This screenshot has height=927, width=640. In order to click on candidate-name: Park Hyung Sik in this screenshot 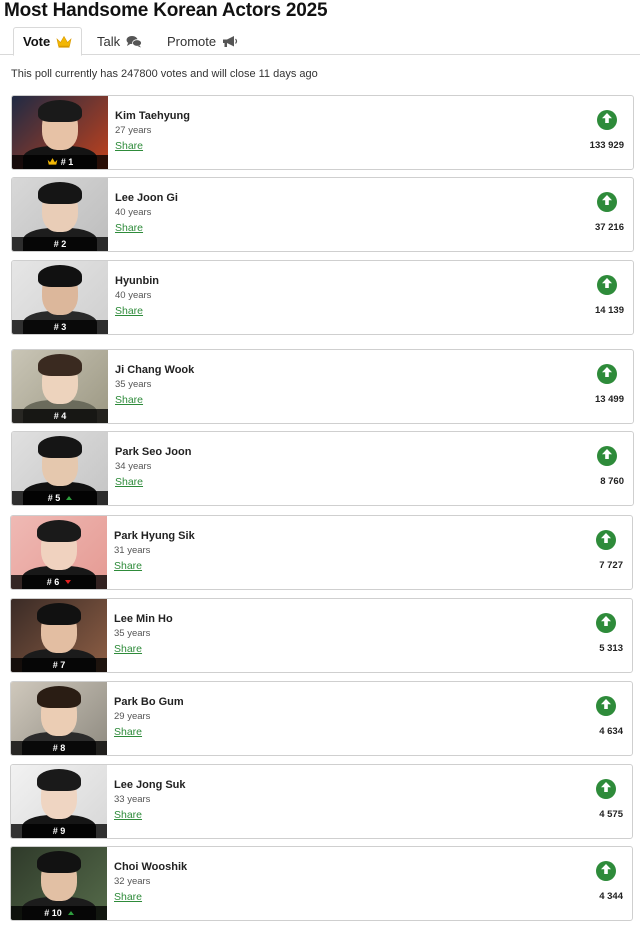, I will do `click(154, 536)`.